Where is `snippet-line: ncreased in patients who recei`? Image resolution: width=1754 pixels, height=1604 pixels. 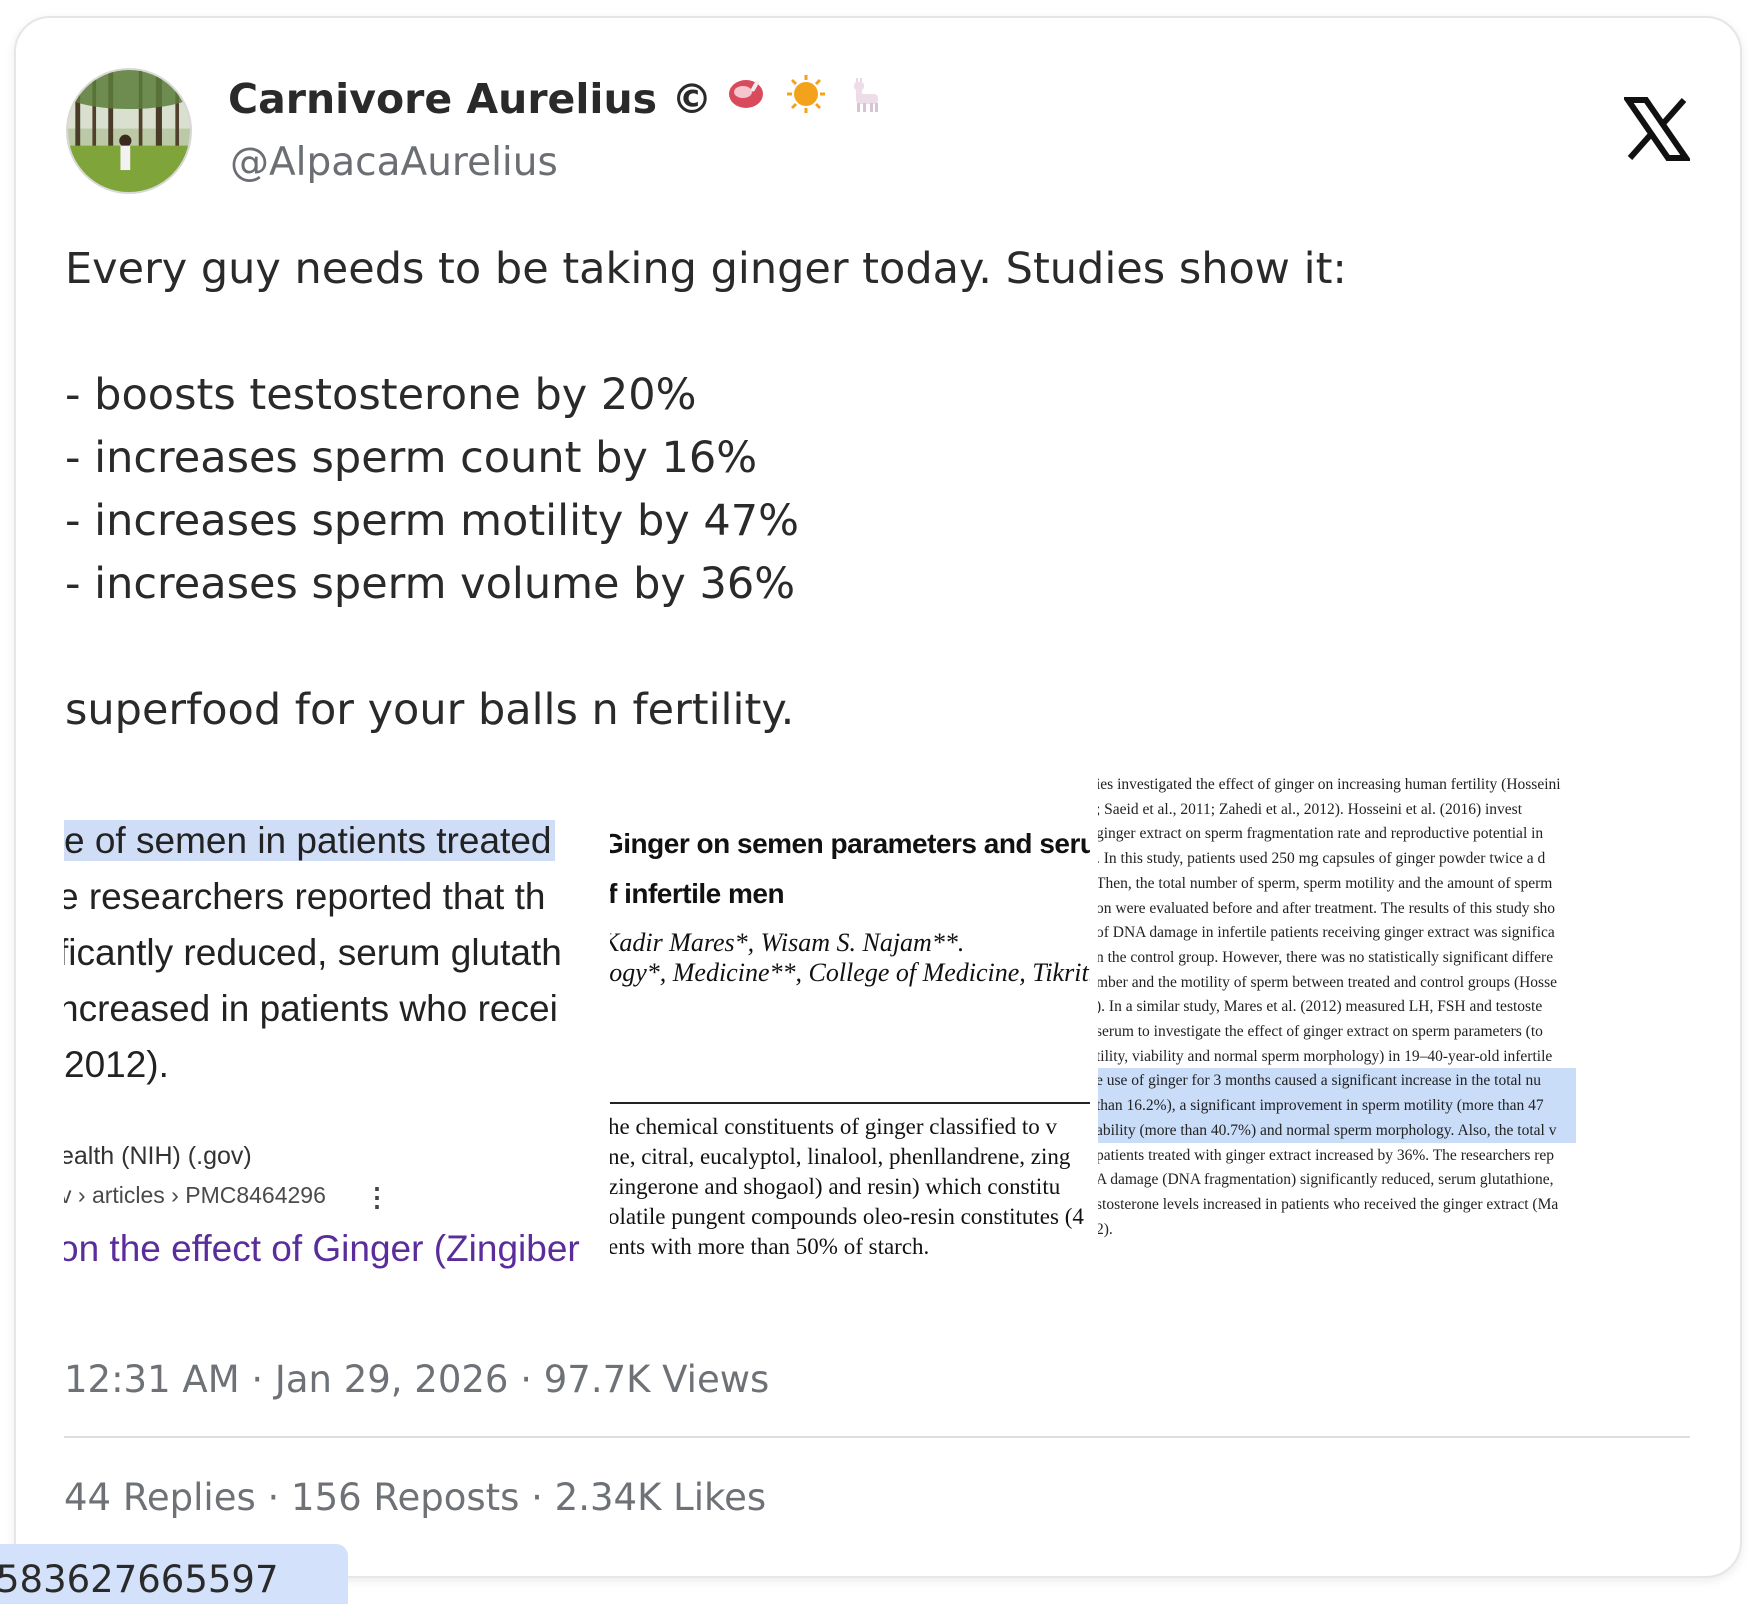 snippet-line: ncreased in patients who recei is located at coordinates (311, 1008).